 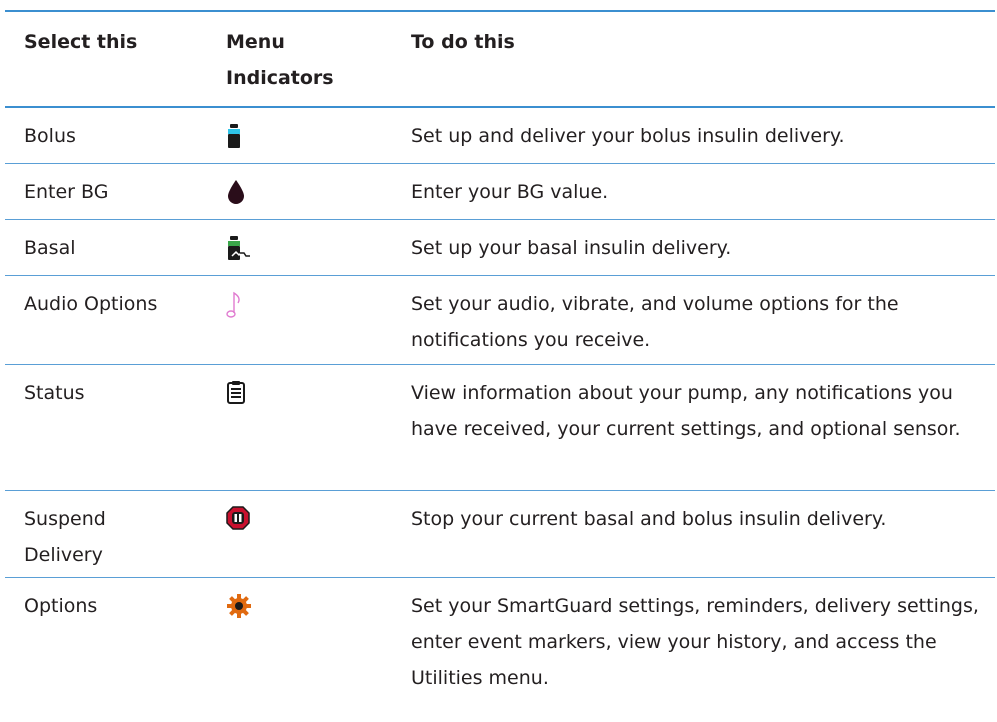 What do you see at coordinates (299, 59) in the screenshot?
I see `header-menu-indicators: Menu Indicators` at bounding box center [299, 59].